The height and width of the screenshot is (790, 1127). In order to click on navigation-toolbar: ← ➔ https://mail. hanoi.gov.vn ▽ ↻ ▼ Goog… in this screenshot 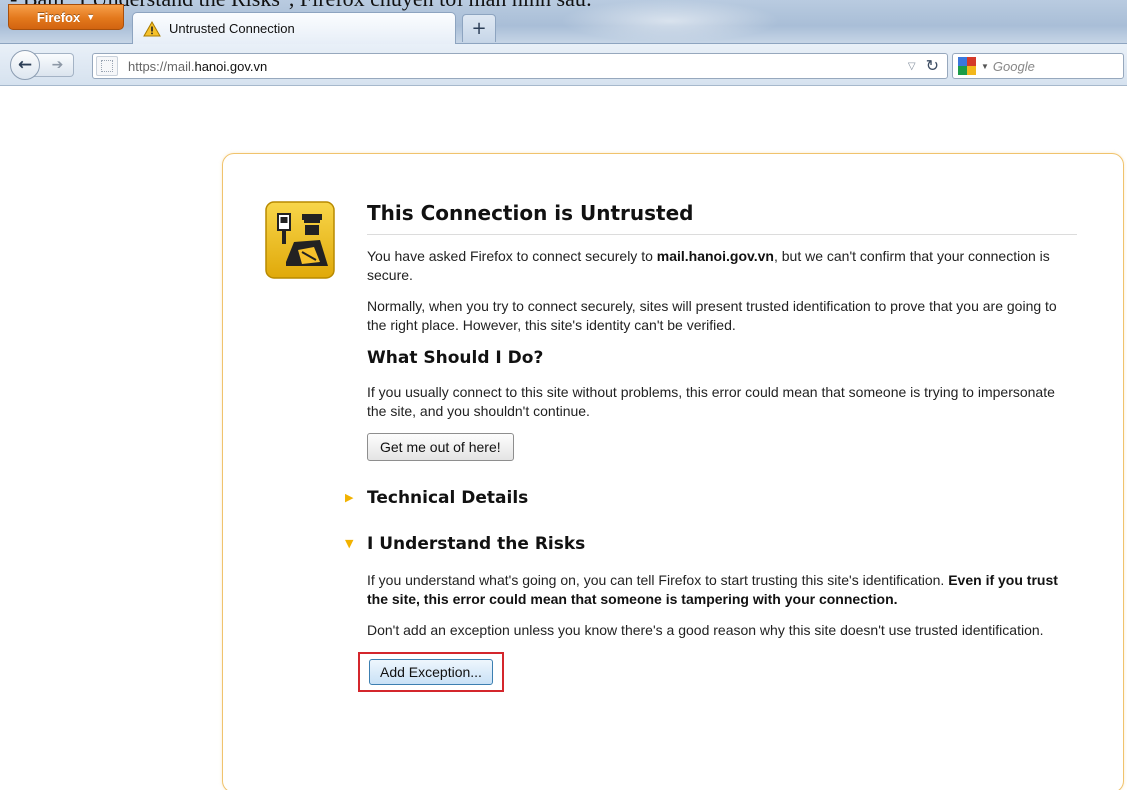, I will do `click(563, 65)`.